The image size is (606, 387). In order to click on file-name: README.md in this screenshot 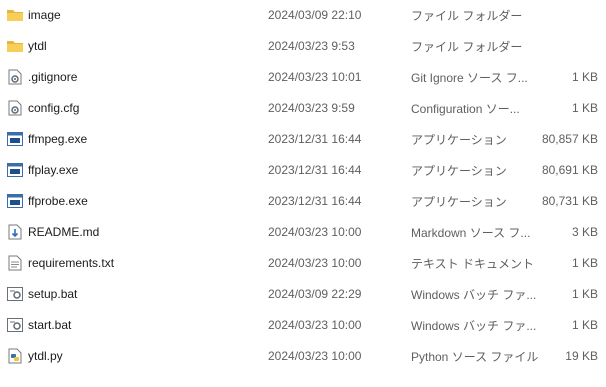, I will do `click(64, 232)`.